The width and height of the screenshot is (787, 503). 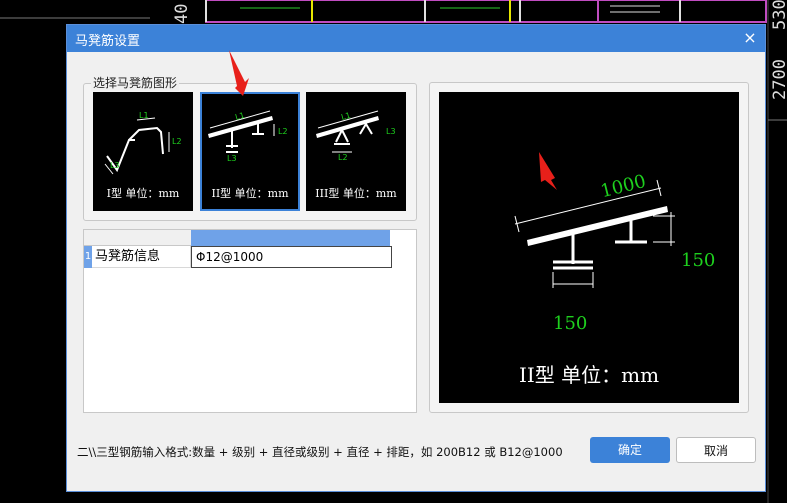 What do you see at coordinates (778, 79) in the screenshot?
I see `cad-dim-label: 2700` at bounding box center [778, 79].